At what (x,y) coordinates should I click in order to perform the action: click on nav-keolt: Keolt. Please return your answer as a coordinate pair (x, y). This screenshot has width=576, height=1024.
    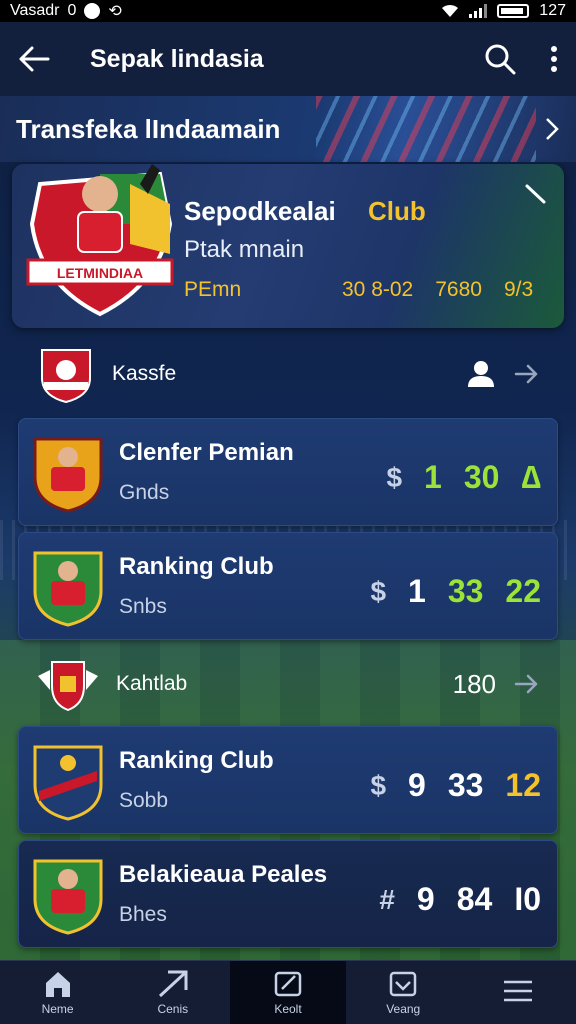
    Looking at the image, I should click on (288, 992).